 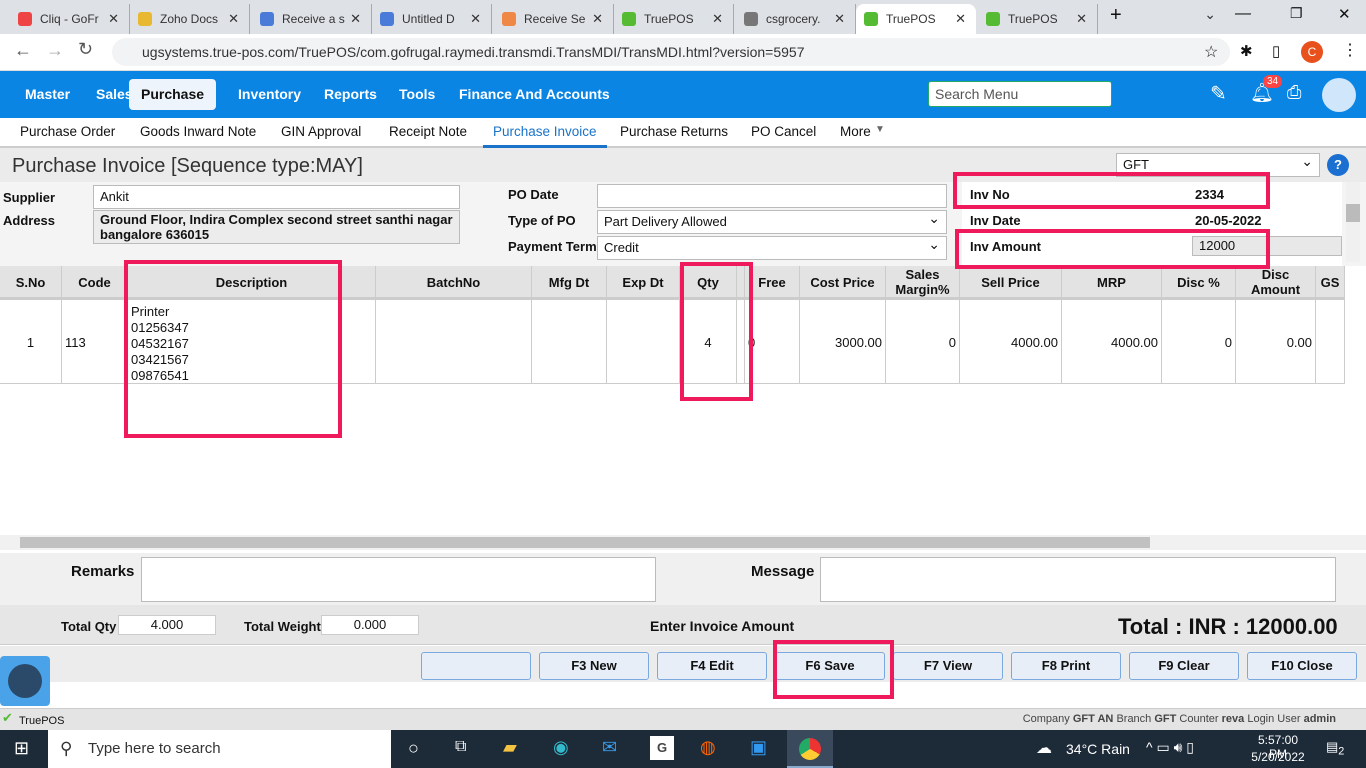 I want to click on supplier-field: Ankit, so click(x=276, y=197).